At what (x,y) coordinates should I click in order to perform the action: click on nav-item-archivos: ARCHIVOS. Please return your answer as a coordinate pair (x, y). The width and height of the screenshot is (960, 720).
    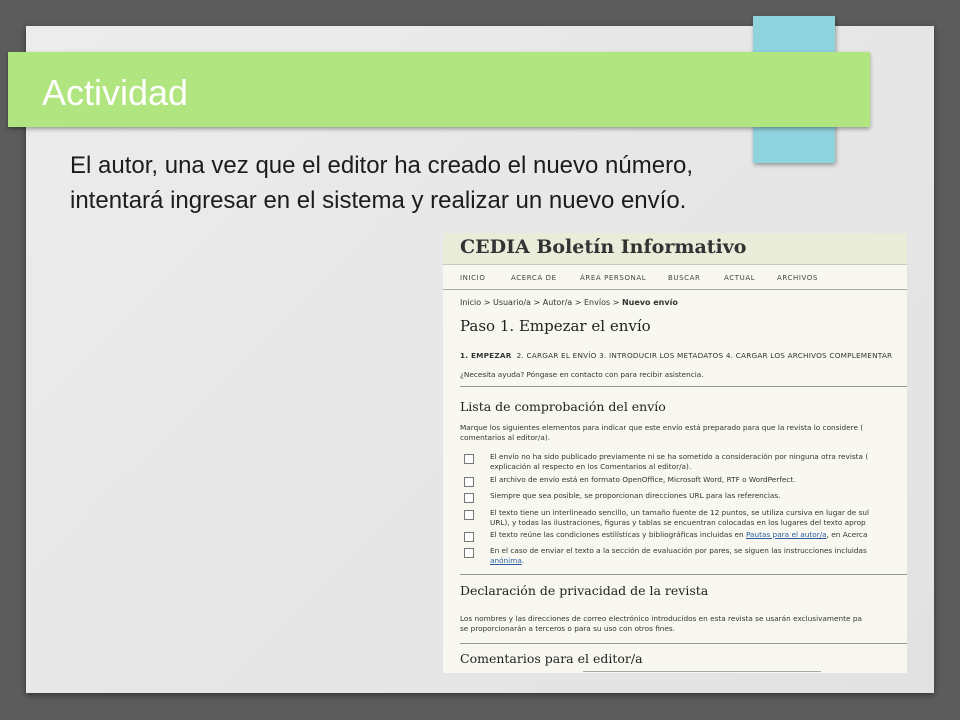
    Looking at the image, I should click on (797, 278).